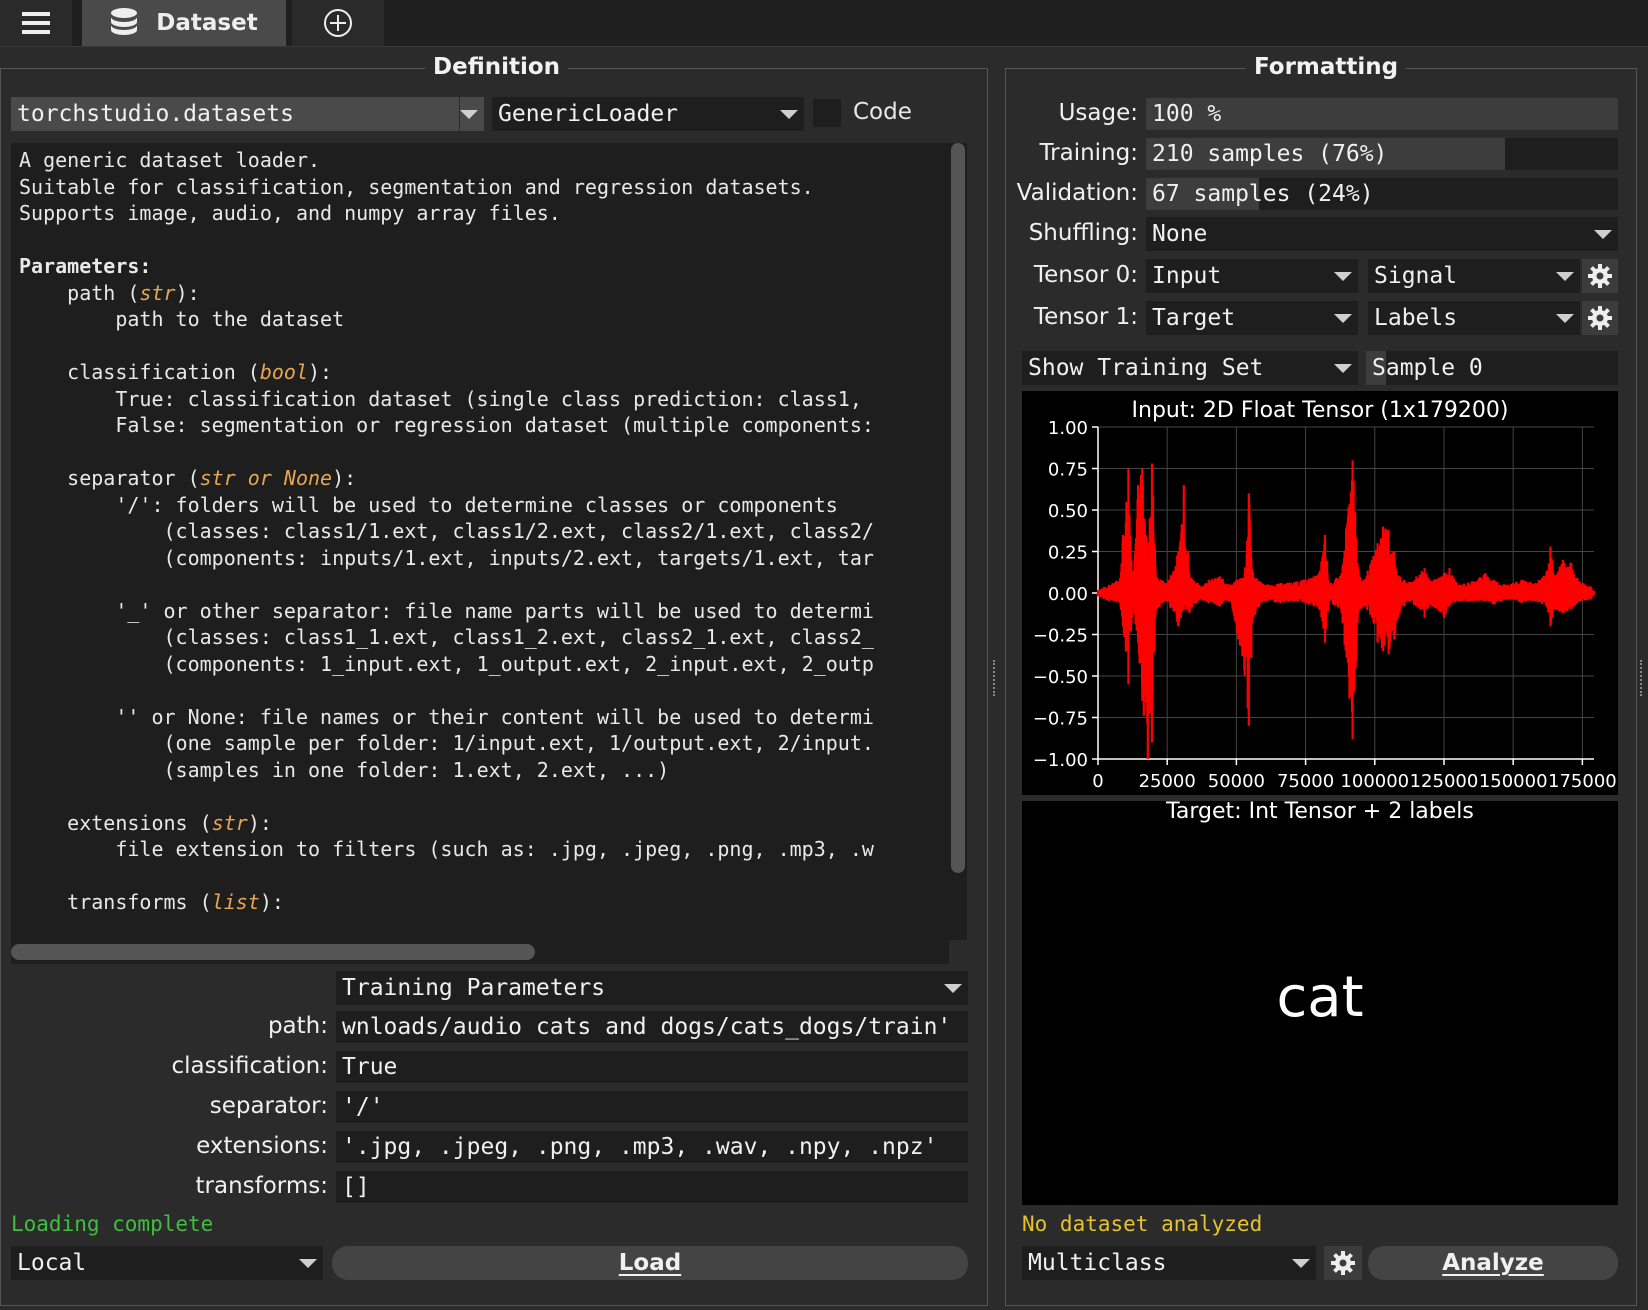 This screenshot has height=1310, width=1648. I want to click on doc-horizontal-scrollbar, so click(480, 952).